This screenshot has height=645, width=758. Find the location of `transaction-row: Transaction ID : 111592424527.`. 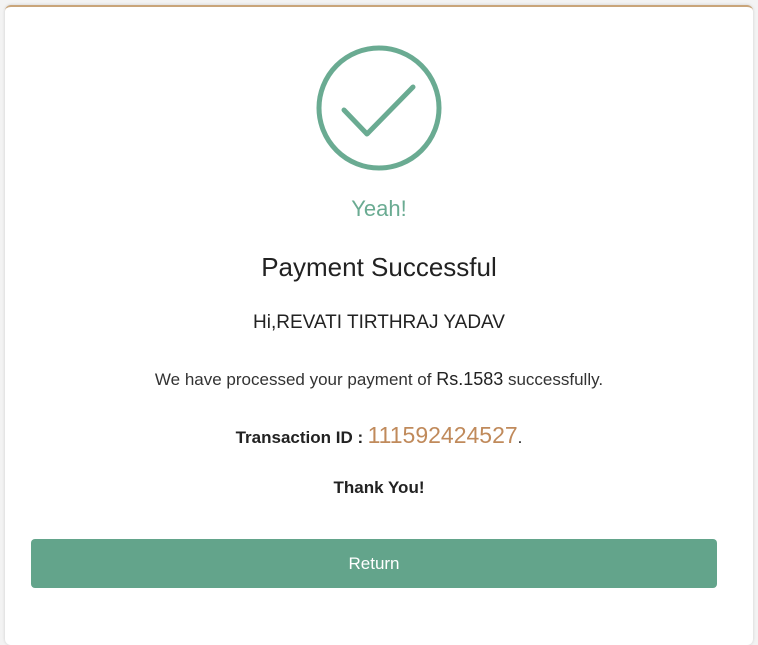

transaction-row: Transaction ID : 111592424527. is located at coordinates (379, 435).